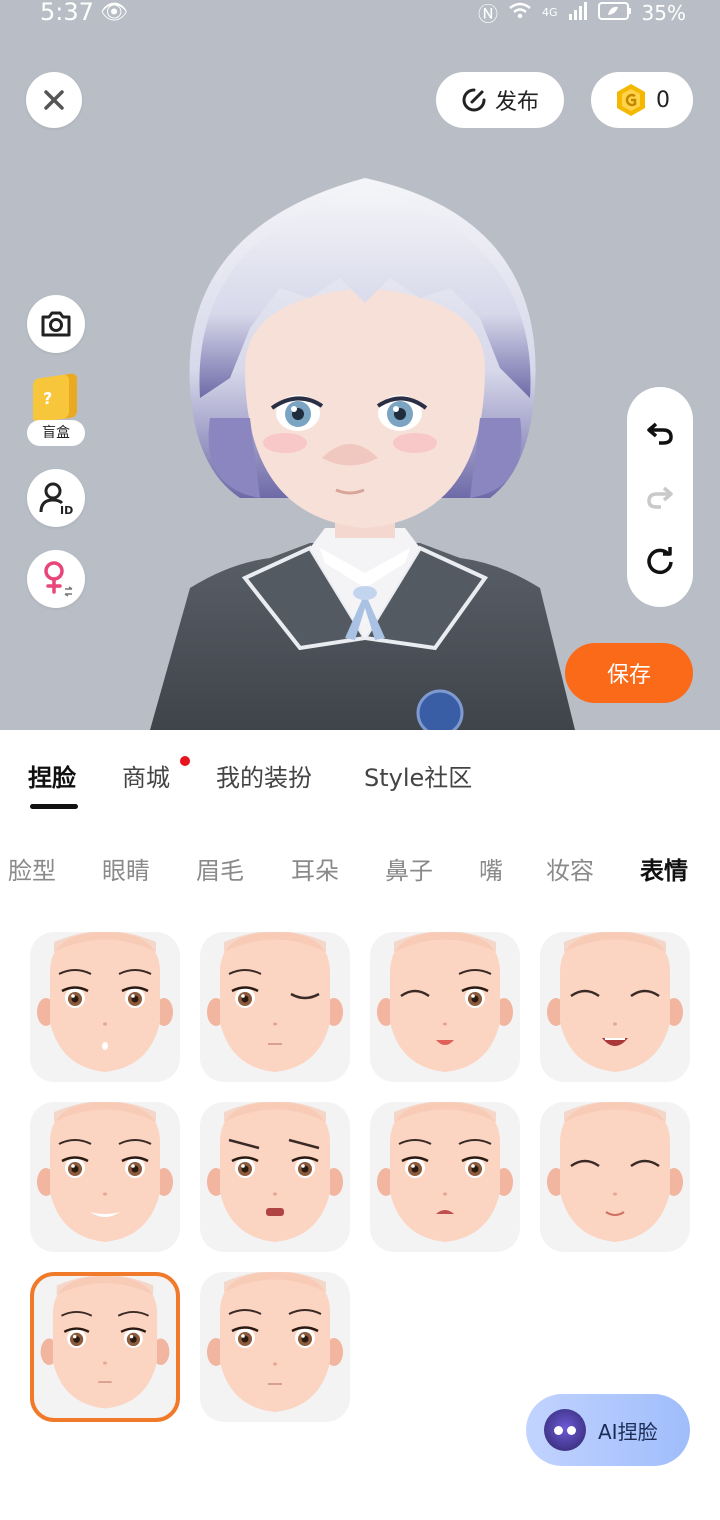 The width and height of the screenshot is (720, 1520). I want to click on subtab-eyes: 眼睛, so click(126, 868).